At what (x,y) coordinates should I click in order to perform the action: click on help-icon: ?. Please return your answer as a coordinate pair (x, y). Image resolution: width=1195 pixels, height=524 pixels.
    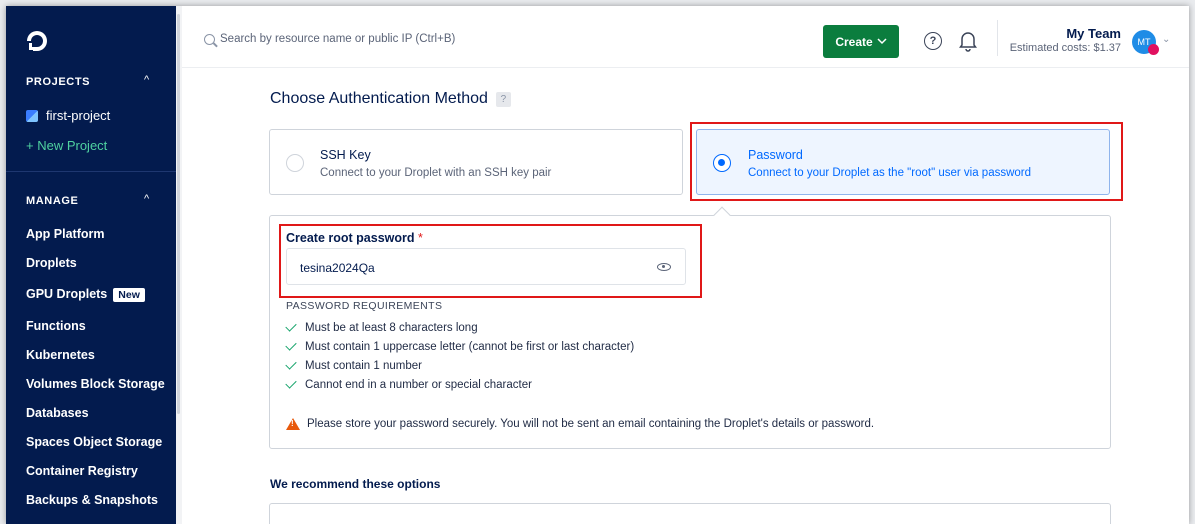
    Looking at the image, I should click on (933, 41).